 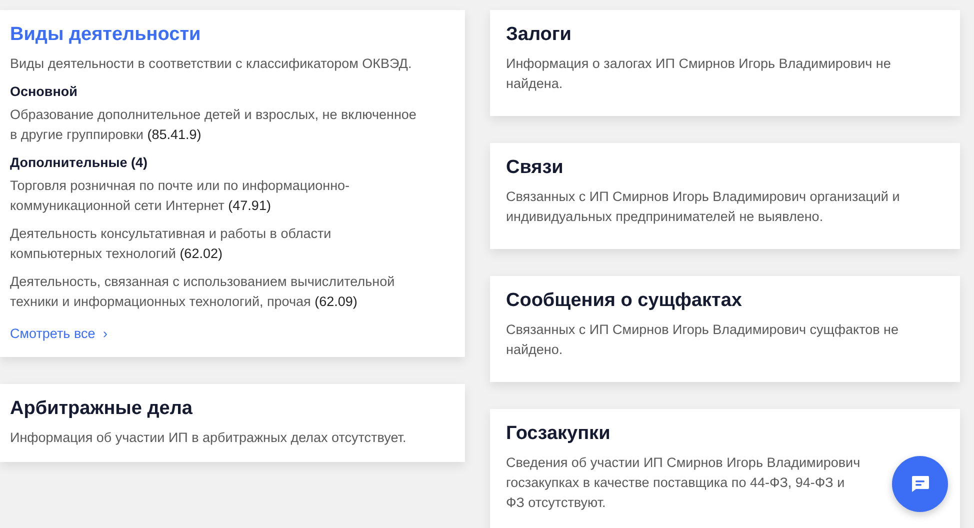 I want to click on activity-item: Торговля розничная по почте или по информационно-коммуникационной сети Интернет (47.91), so click(x=180, y=196).